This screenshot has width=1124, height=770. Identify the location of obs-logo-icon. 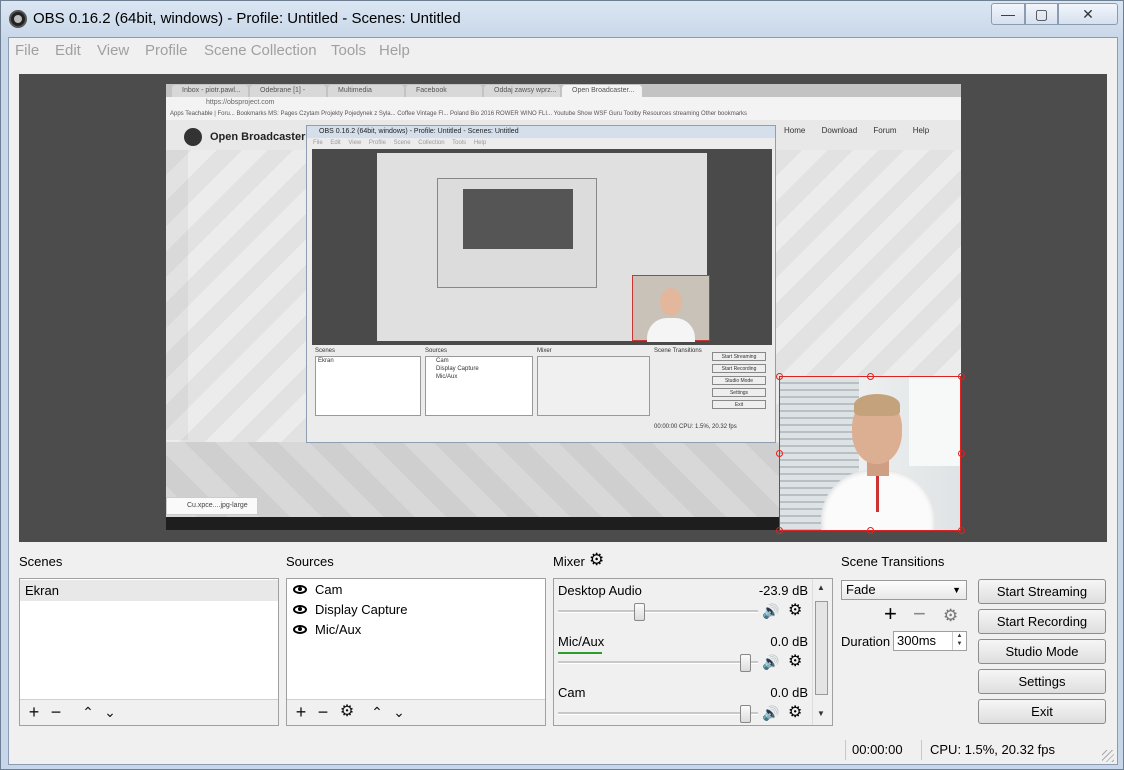
(18, 19).